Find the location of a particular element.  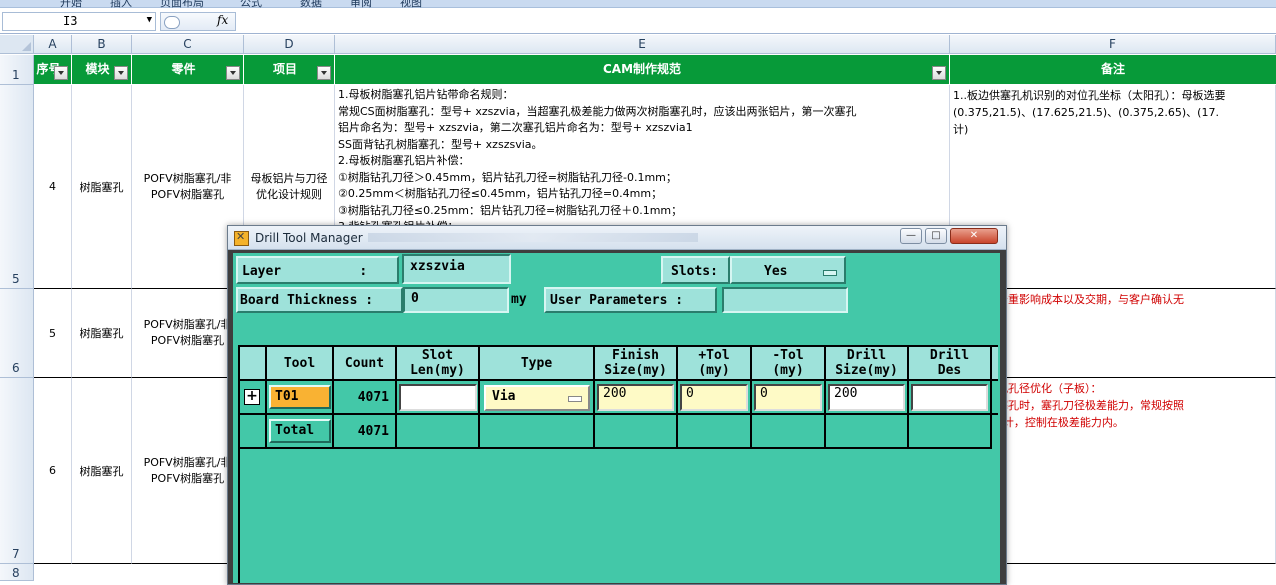

name-box-value: I3 is located at coordinates (70, 21).